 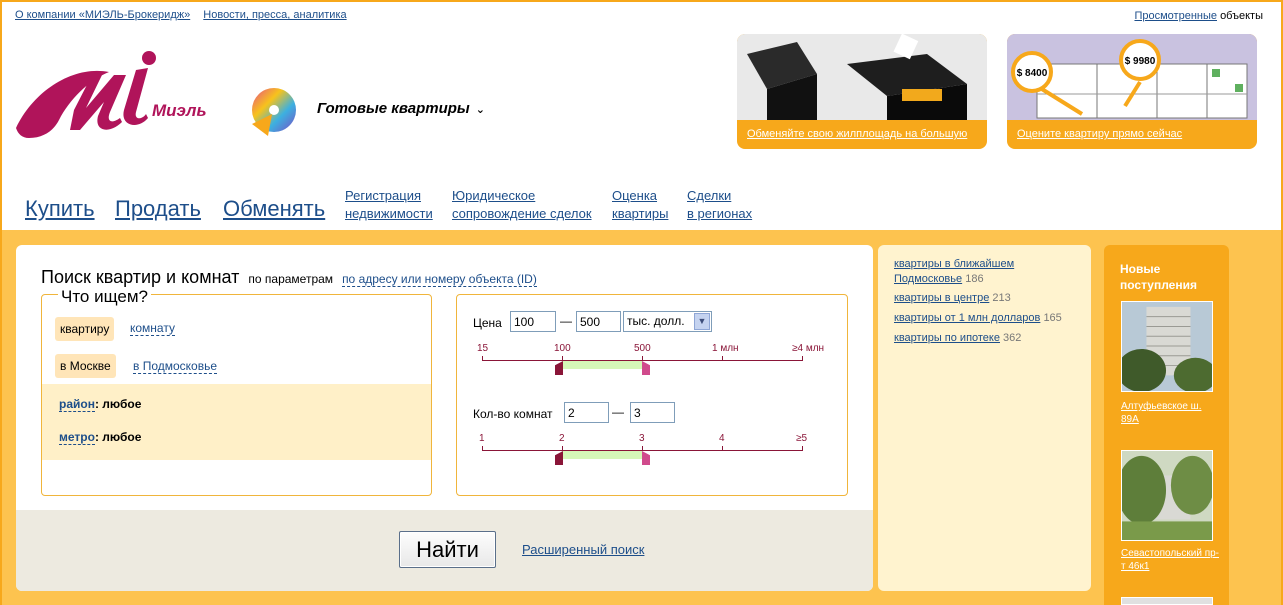 I want to click on price-tick: 15, so click(x=483, y=348).